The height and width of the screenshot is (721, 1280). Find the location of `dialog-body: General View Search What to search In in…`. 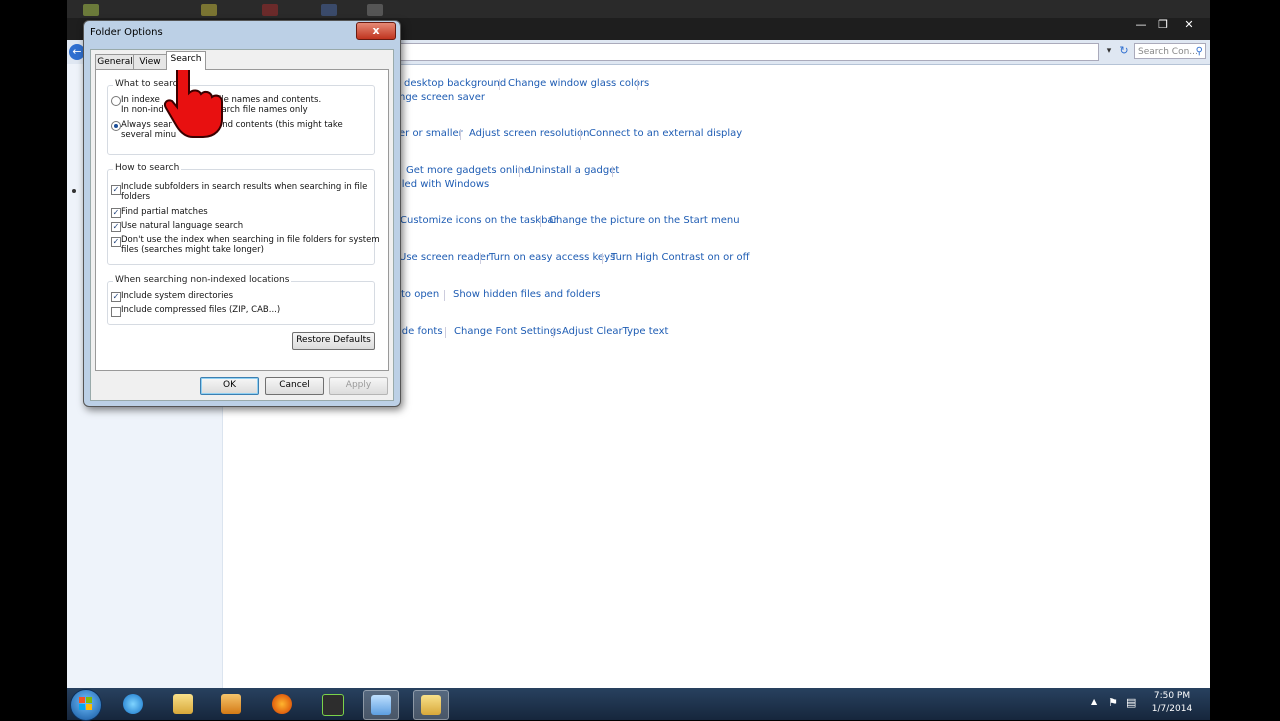

dialog-body: General View Search What to search In in… is located at coordinates (242, 225).